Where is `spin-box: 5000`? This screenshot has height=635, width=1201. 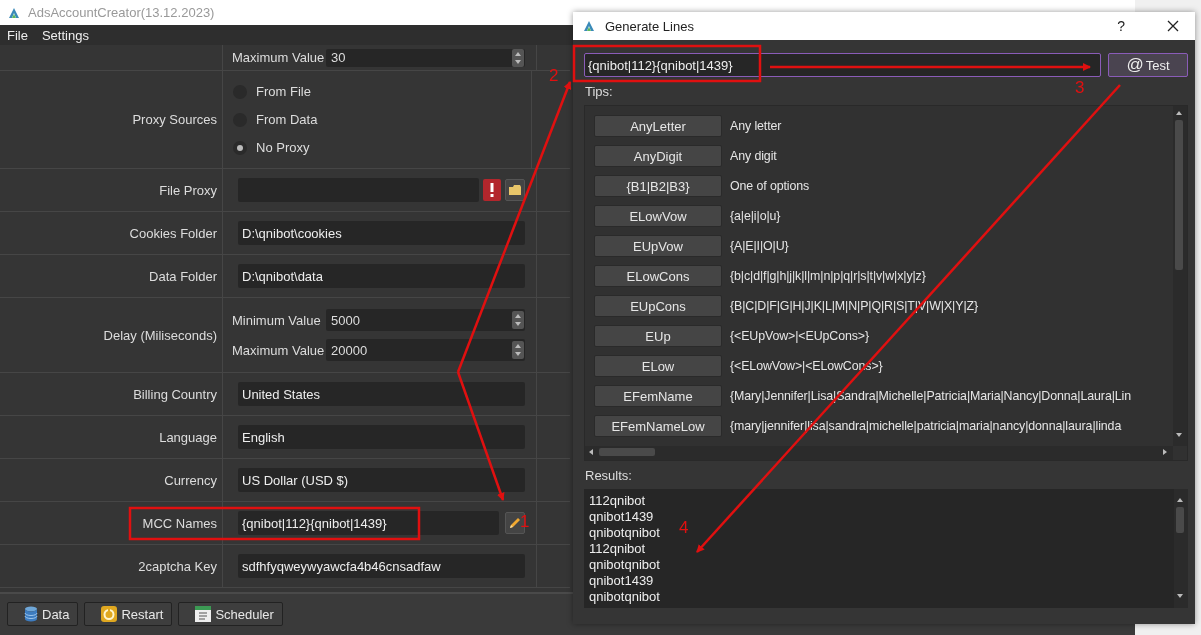
spin-box: 5000 is located at coordinates (425, 320).